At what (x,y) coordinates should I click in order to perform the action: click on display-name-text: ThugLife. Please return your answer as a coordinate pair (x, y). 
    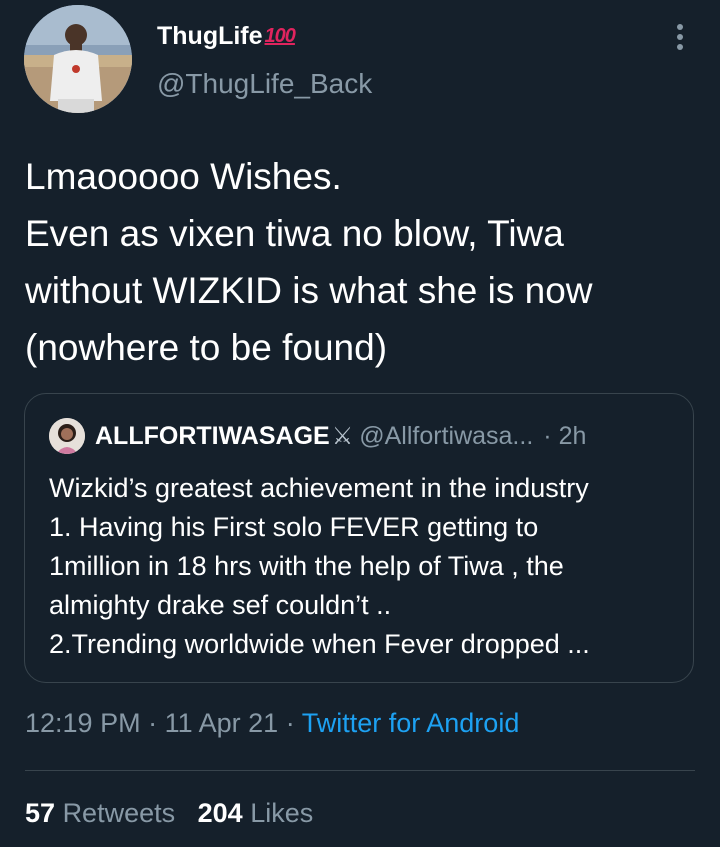
    Looking at the image, I should click on (210, 36).